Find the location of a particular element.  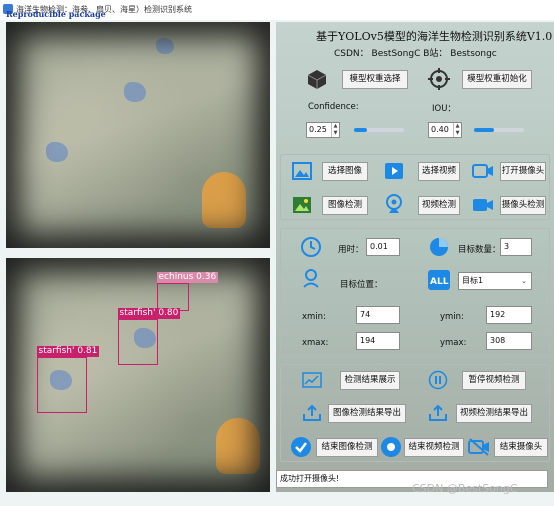

detection-box-echinus: echinus 0.36 is located at coordinates (187, 291).